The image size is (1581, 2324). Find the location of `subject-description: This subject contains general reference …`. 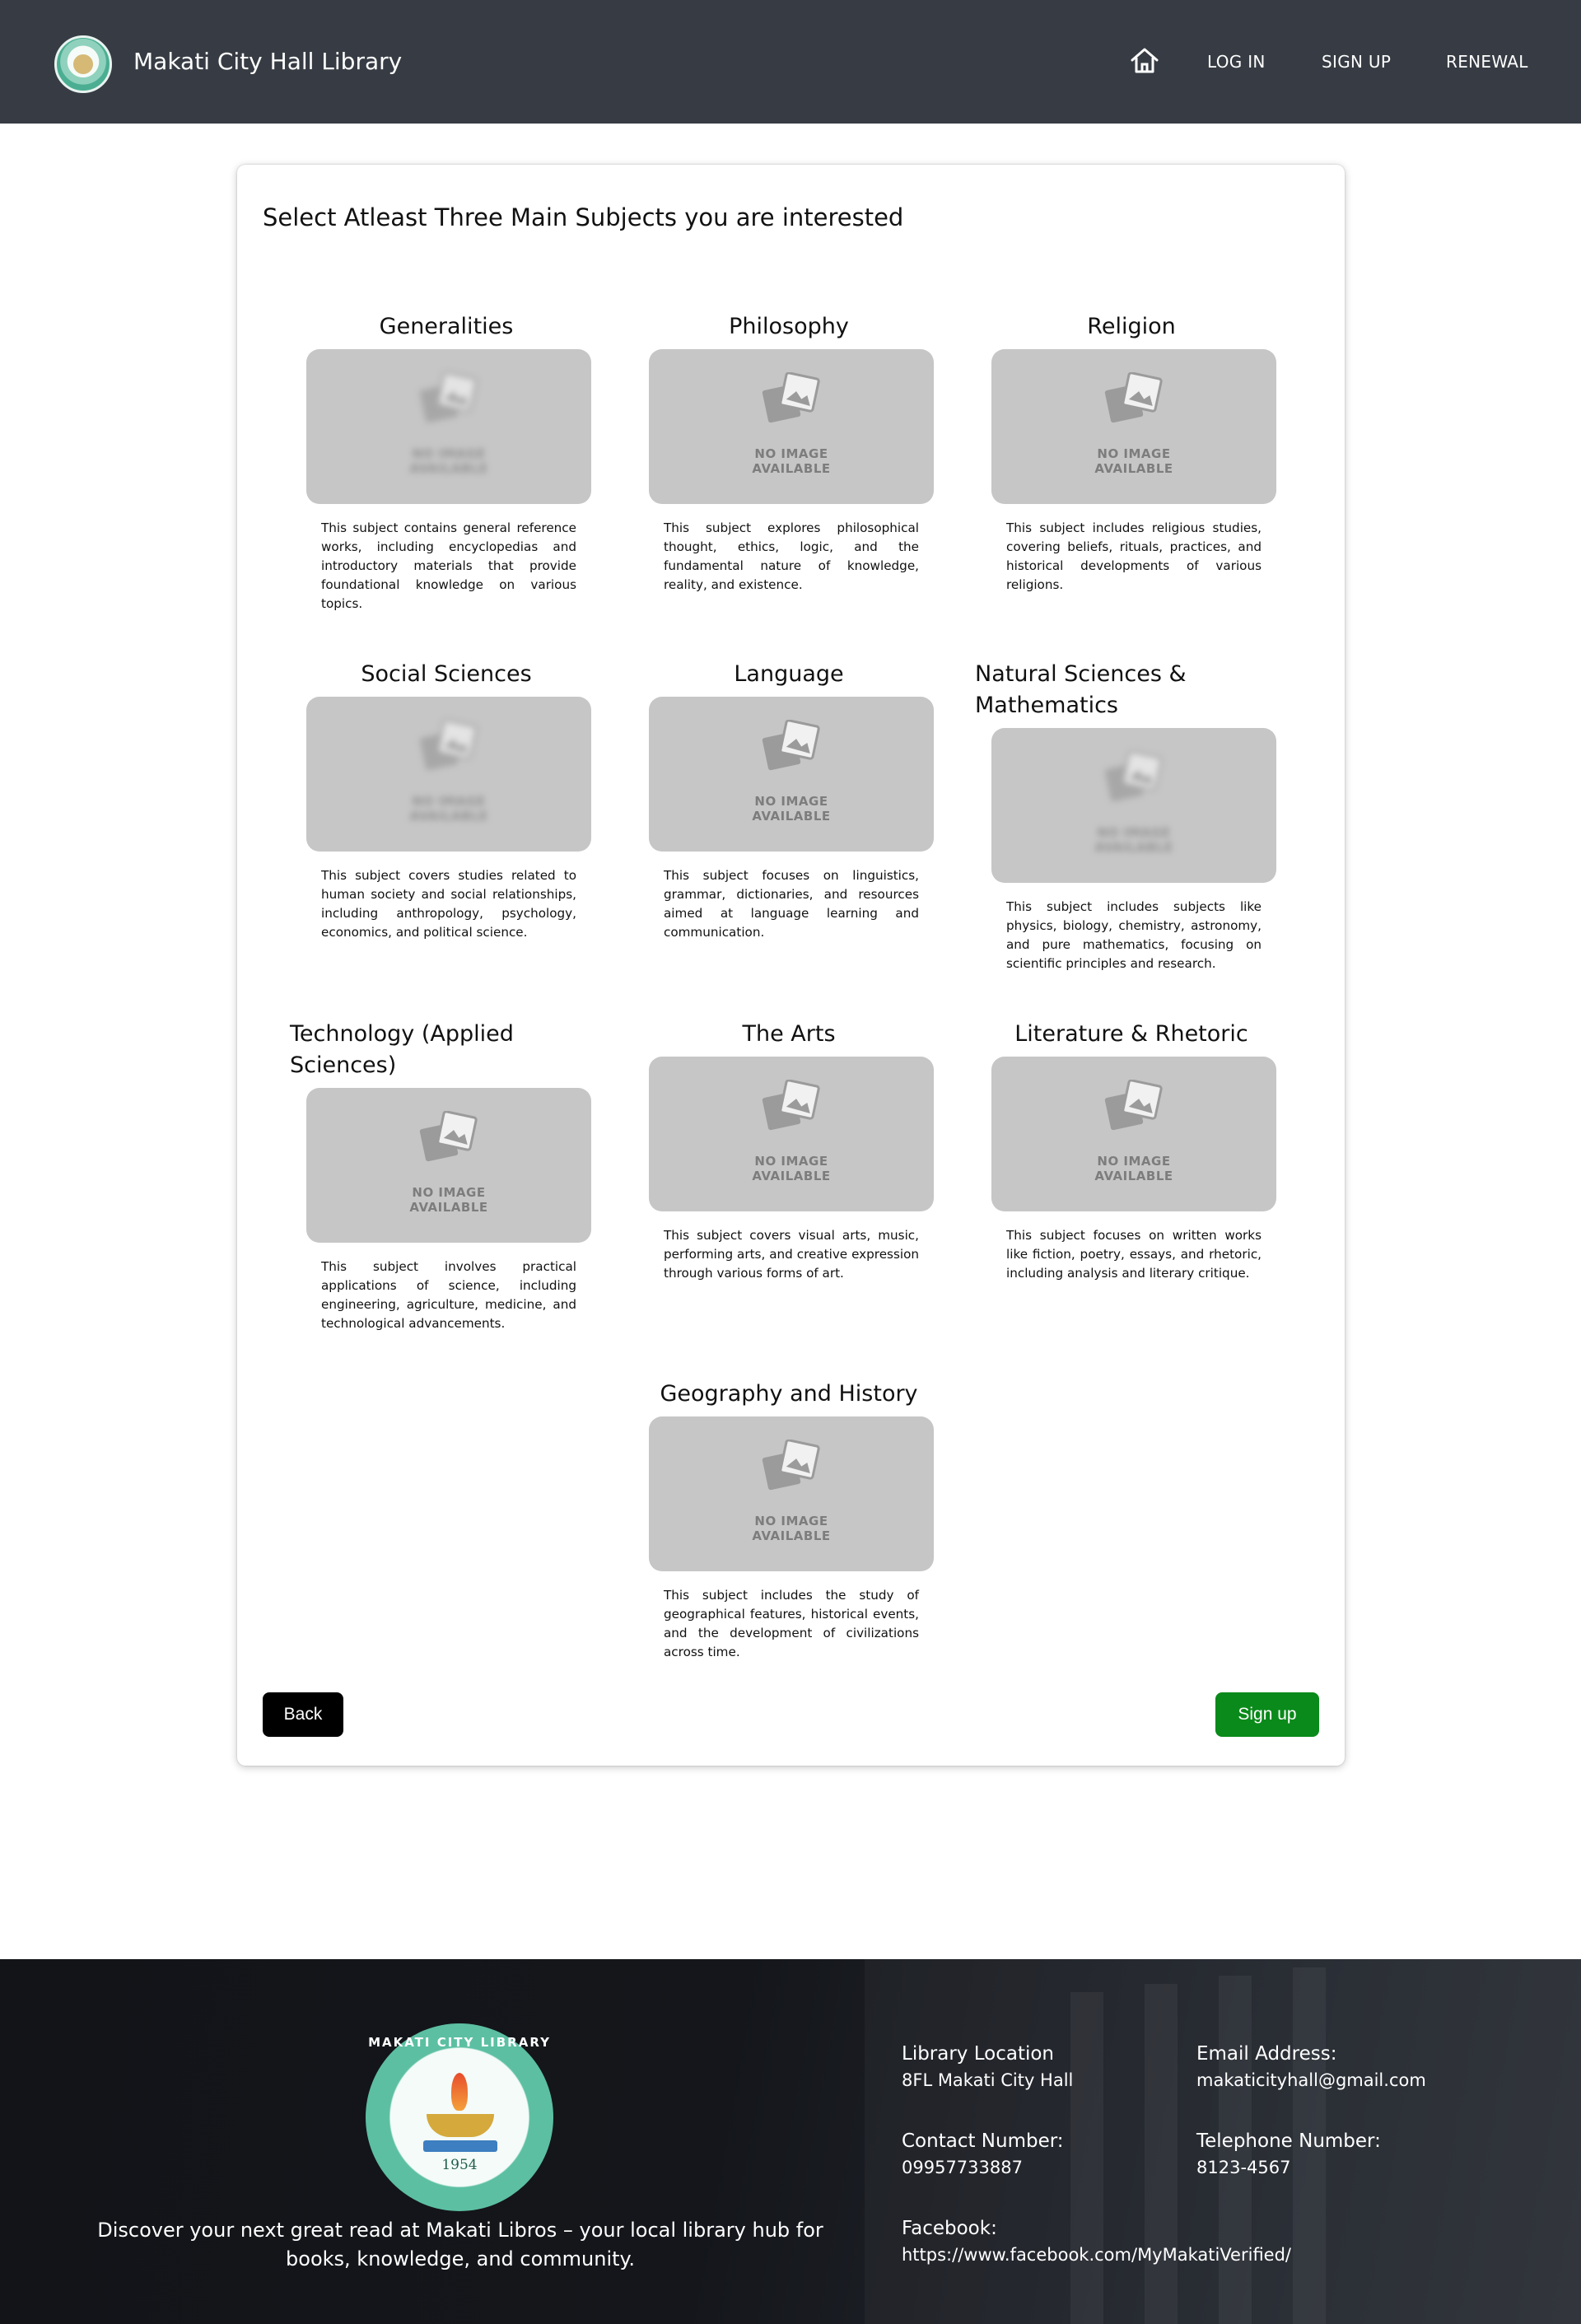

subject-description: This subject contains general reference … is located at coordinates (448, 565).